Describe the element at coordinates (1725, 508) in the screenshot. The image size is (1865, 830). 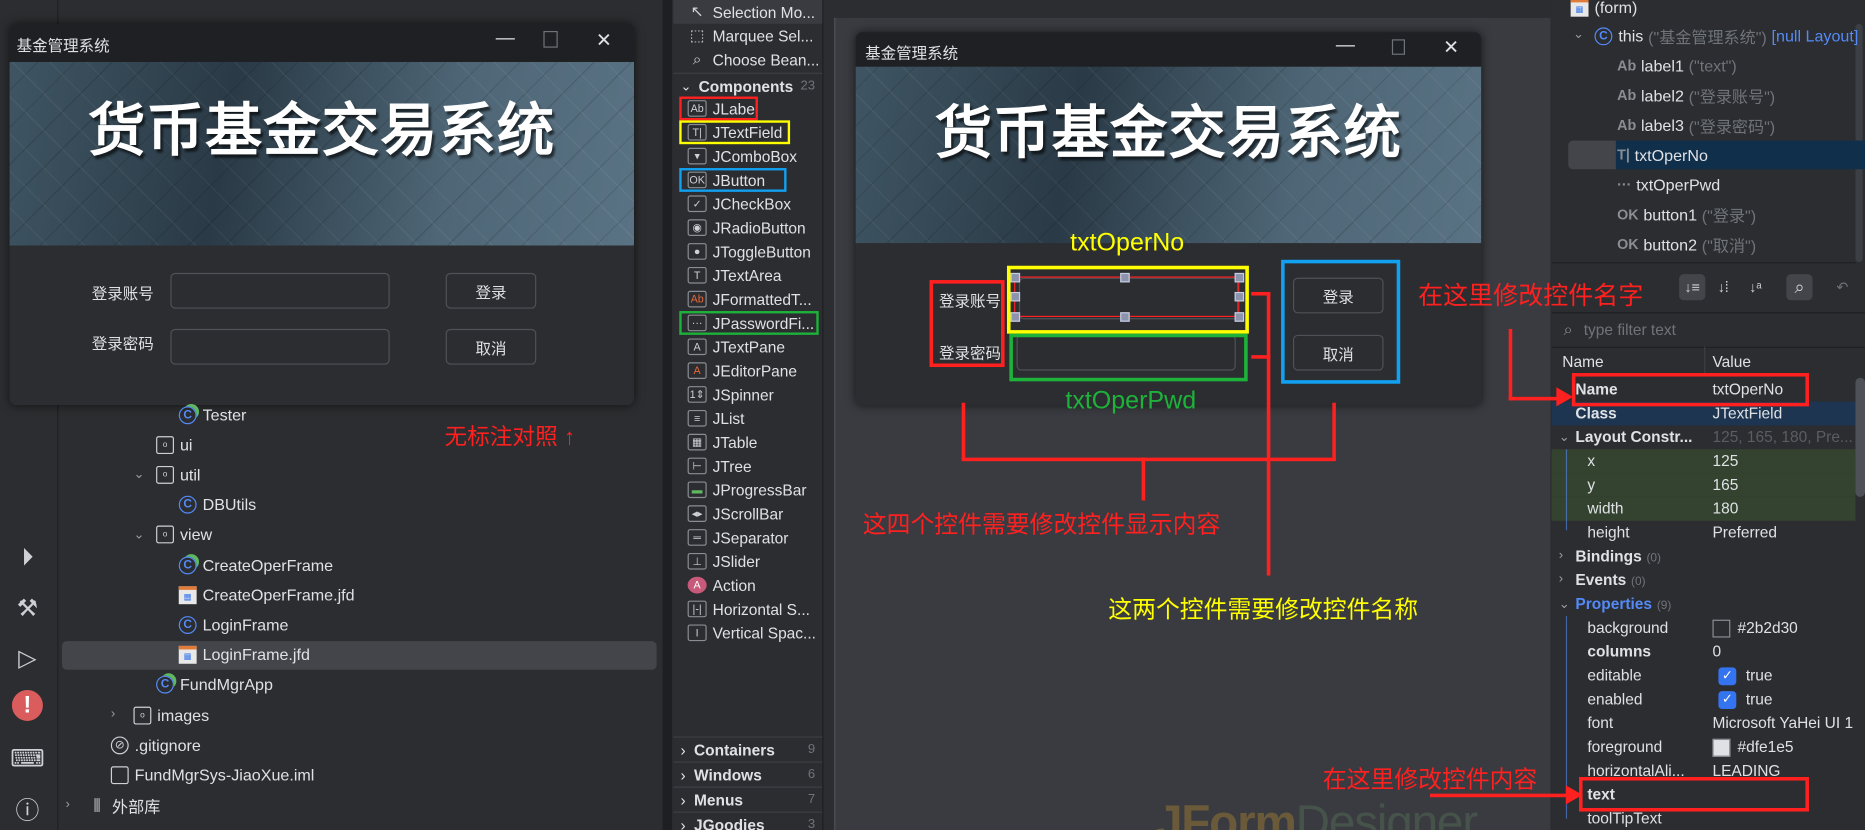
I see `property-value: 180` at that location.